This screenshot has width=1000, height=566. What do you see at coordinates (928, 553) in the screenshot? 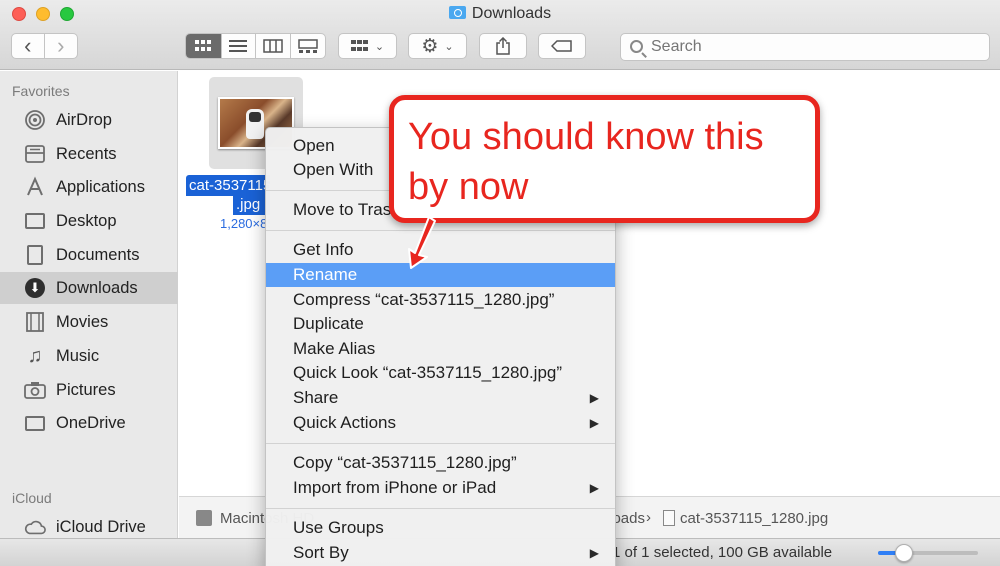
I see `icon-size-slider-track` at bounding box center [928, 553].